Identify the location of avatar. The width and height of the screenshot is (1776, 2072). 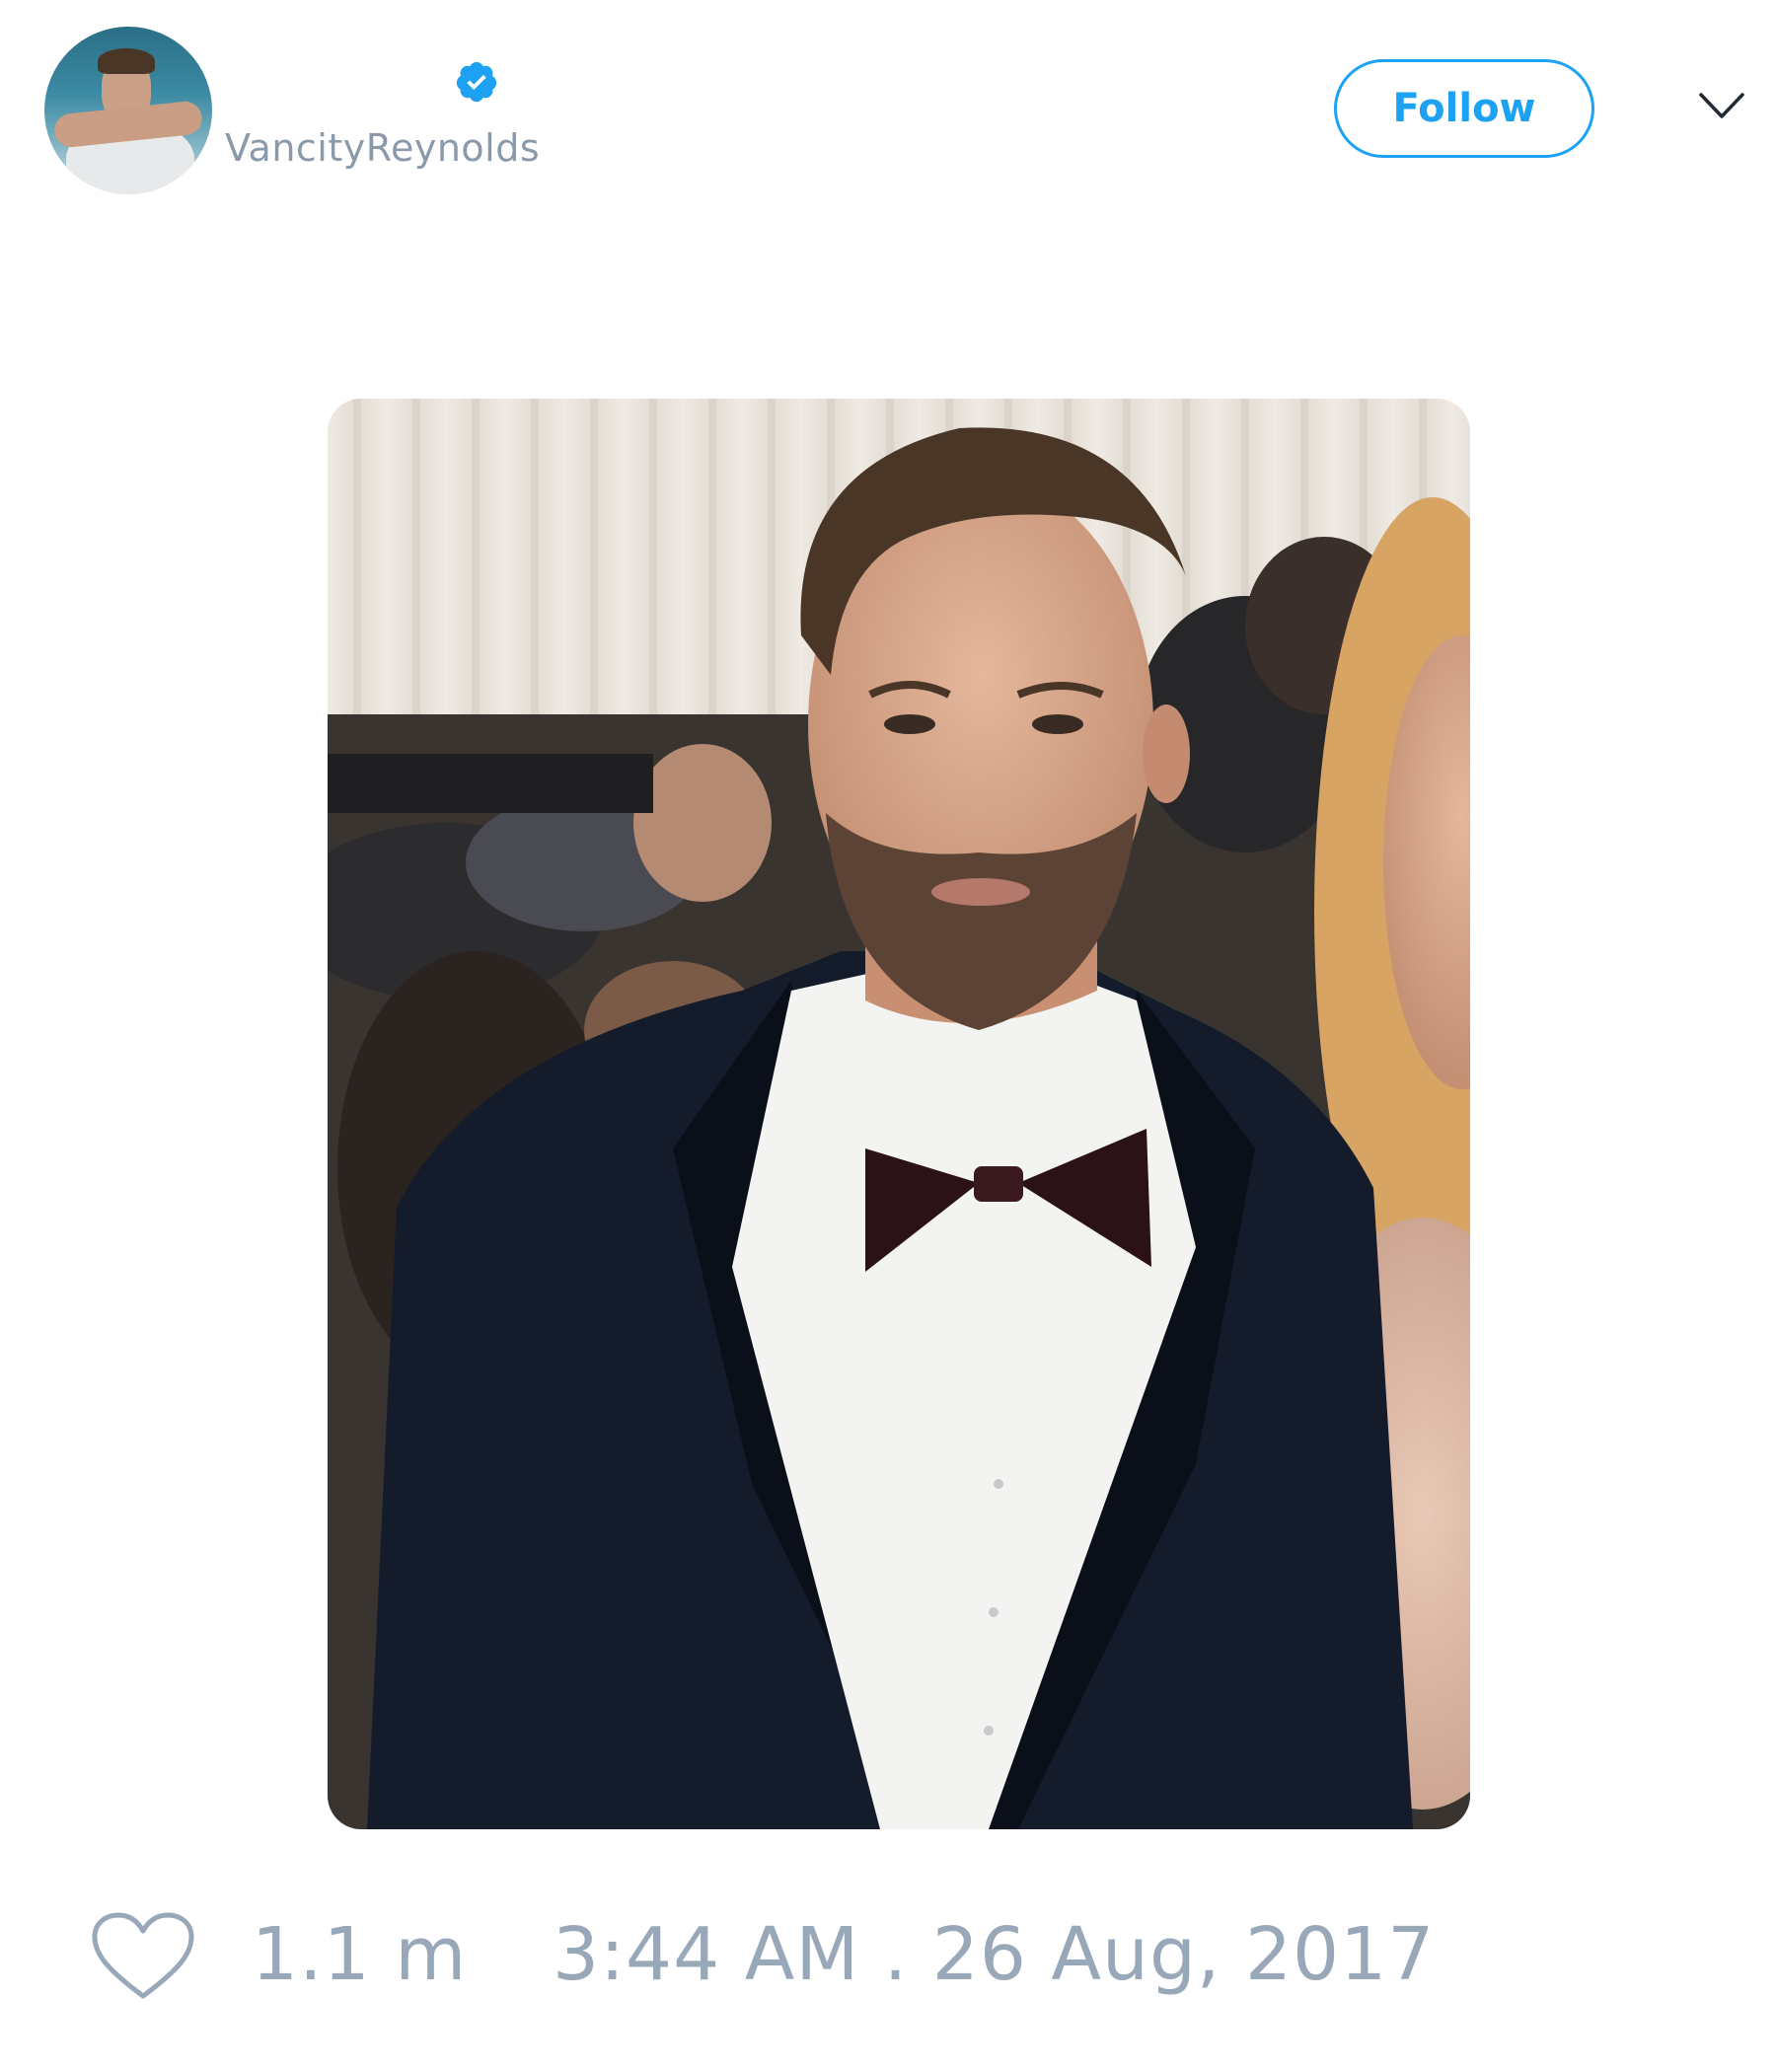
(128, 111).